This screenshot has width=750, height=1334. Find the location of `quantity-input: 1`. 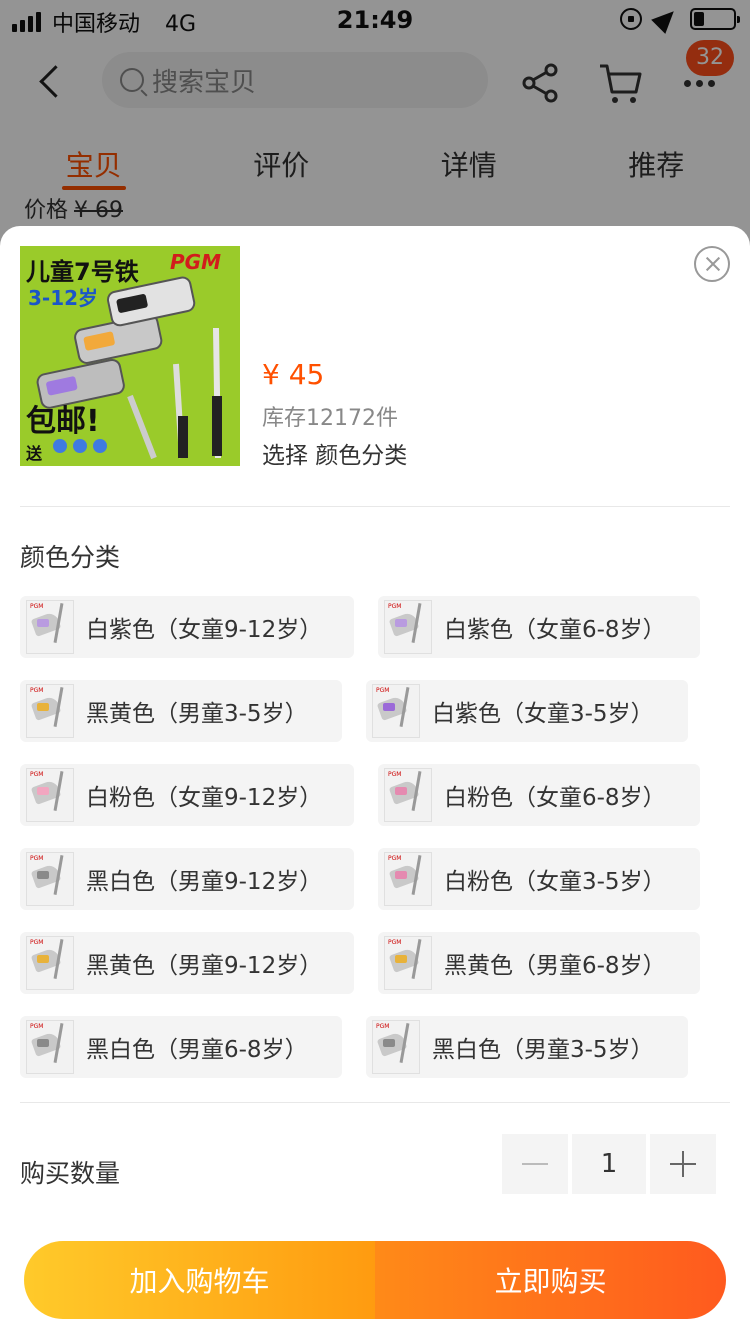

quantity-input: 1 is located at coordinates (609, 1164).